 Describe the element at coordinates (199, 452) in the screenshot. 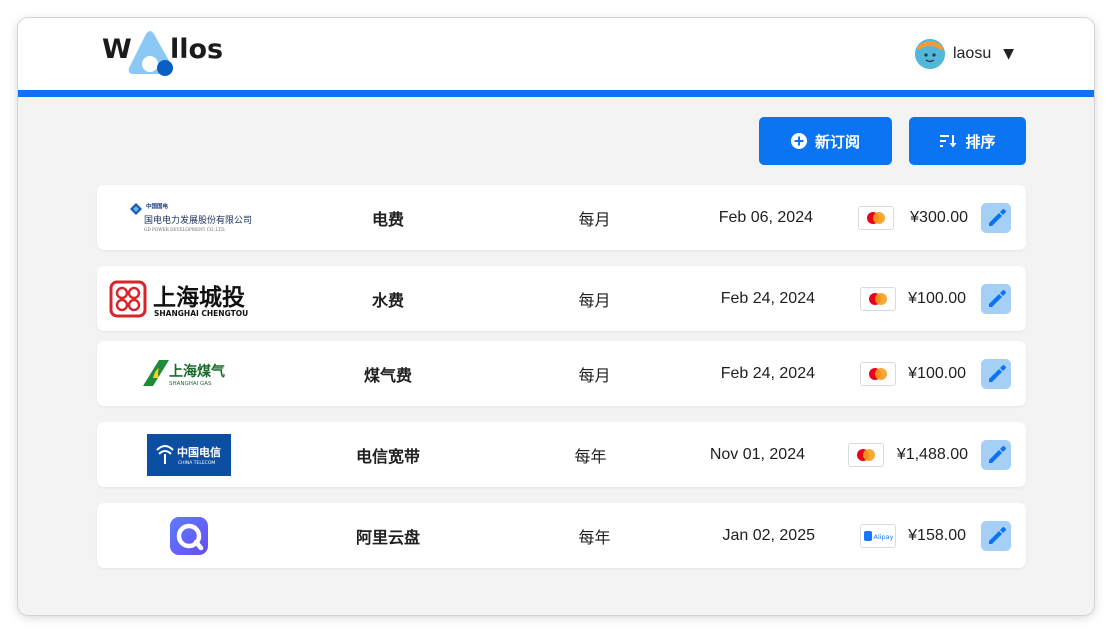

I see `logo-text-1: 中国电信` at that location.